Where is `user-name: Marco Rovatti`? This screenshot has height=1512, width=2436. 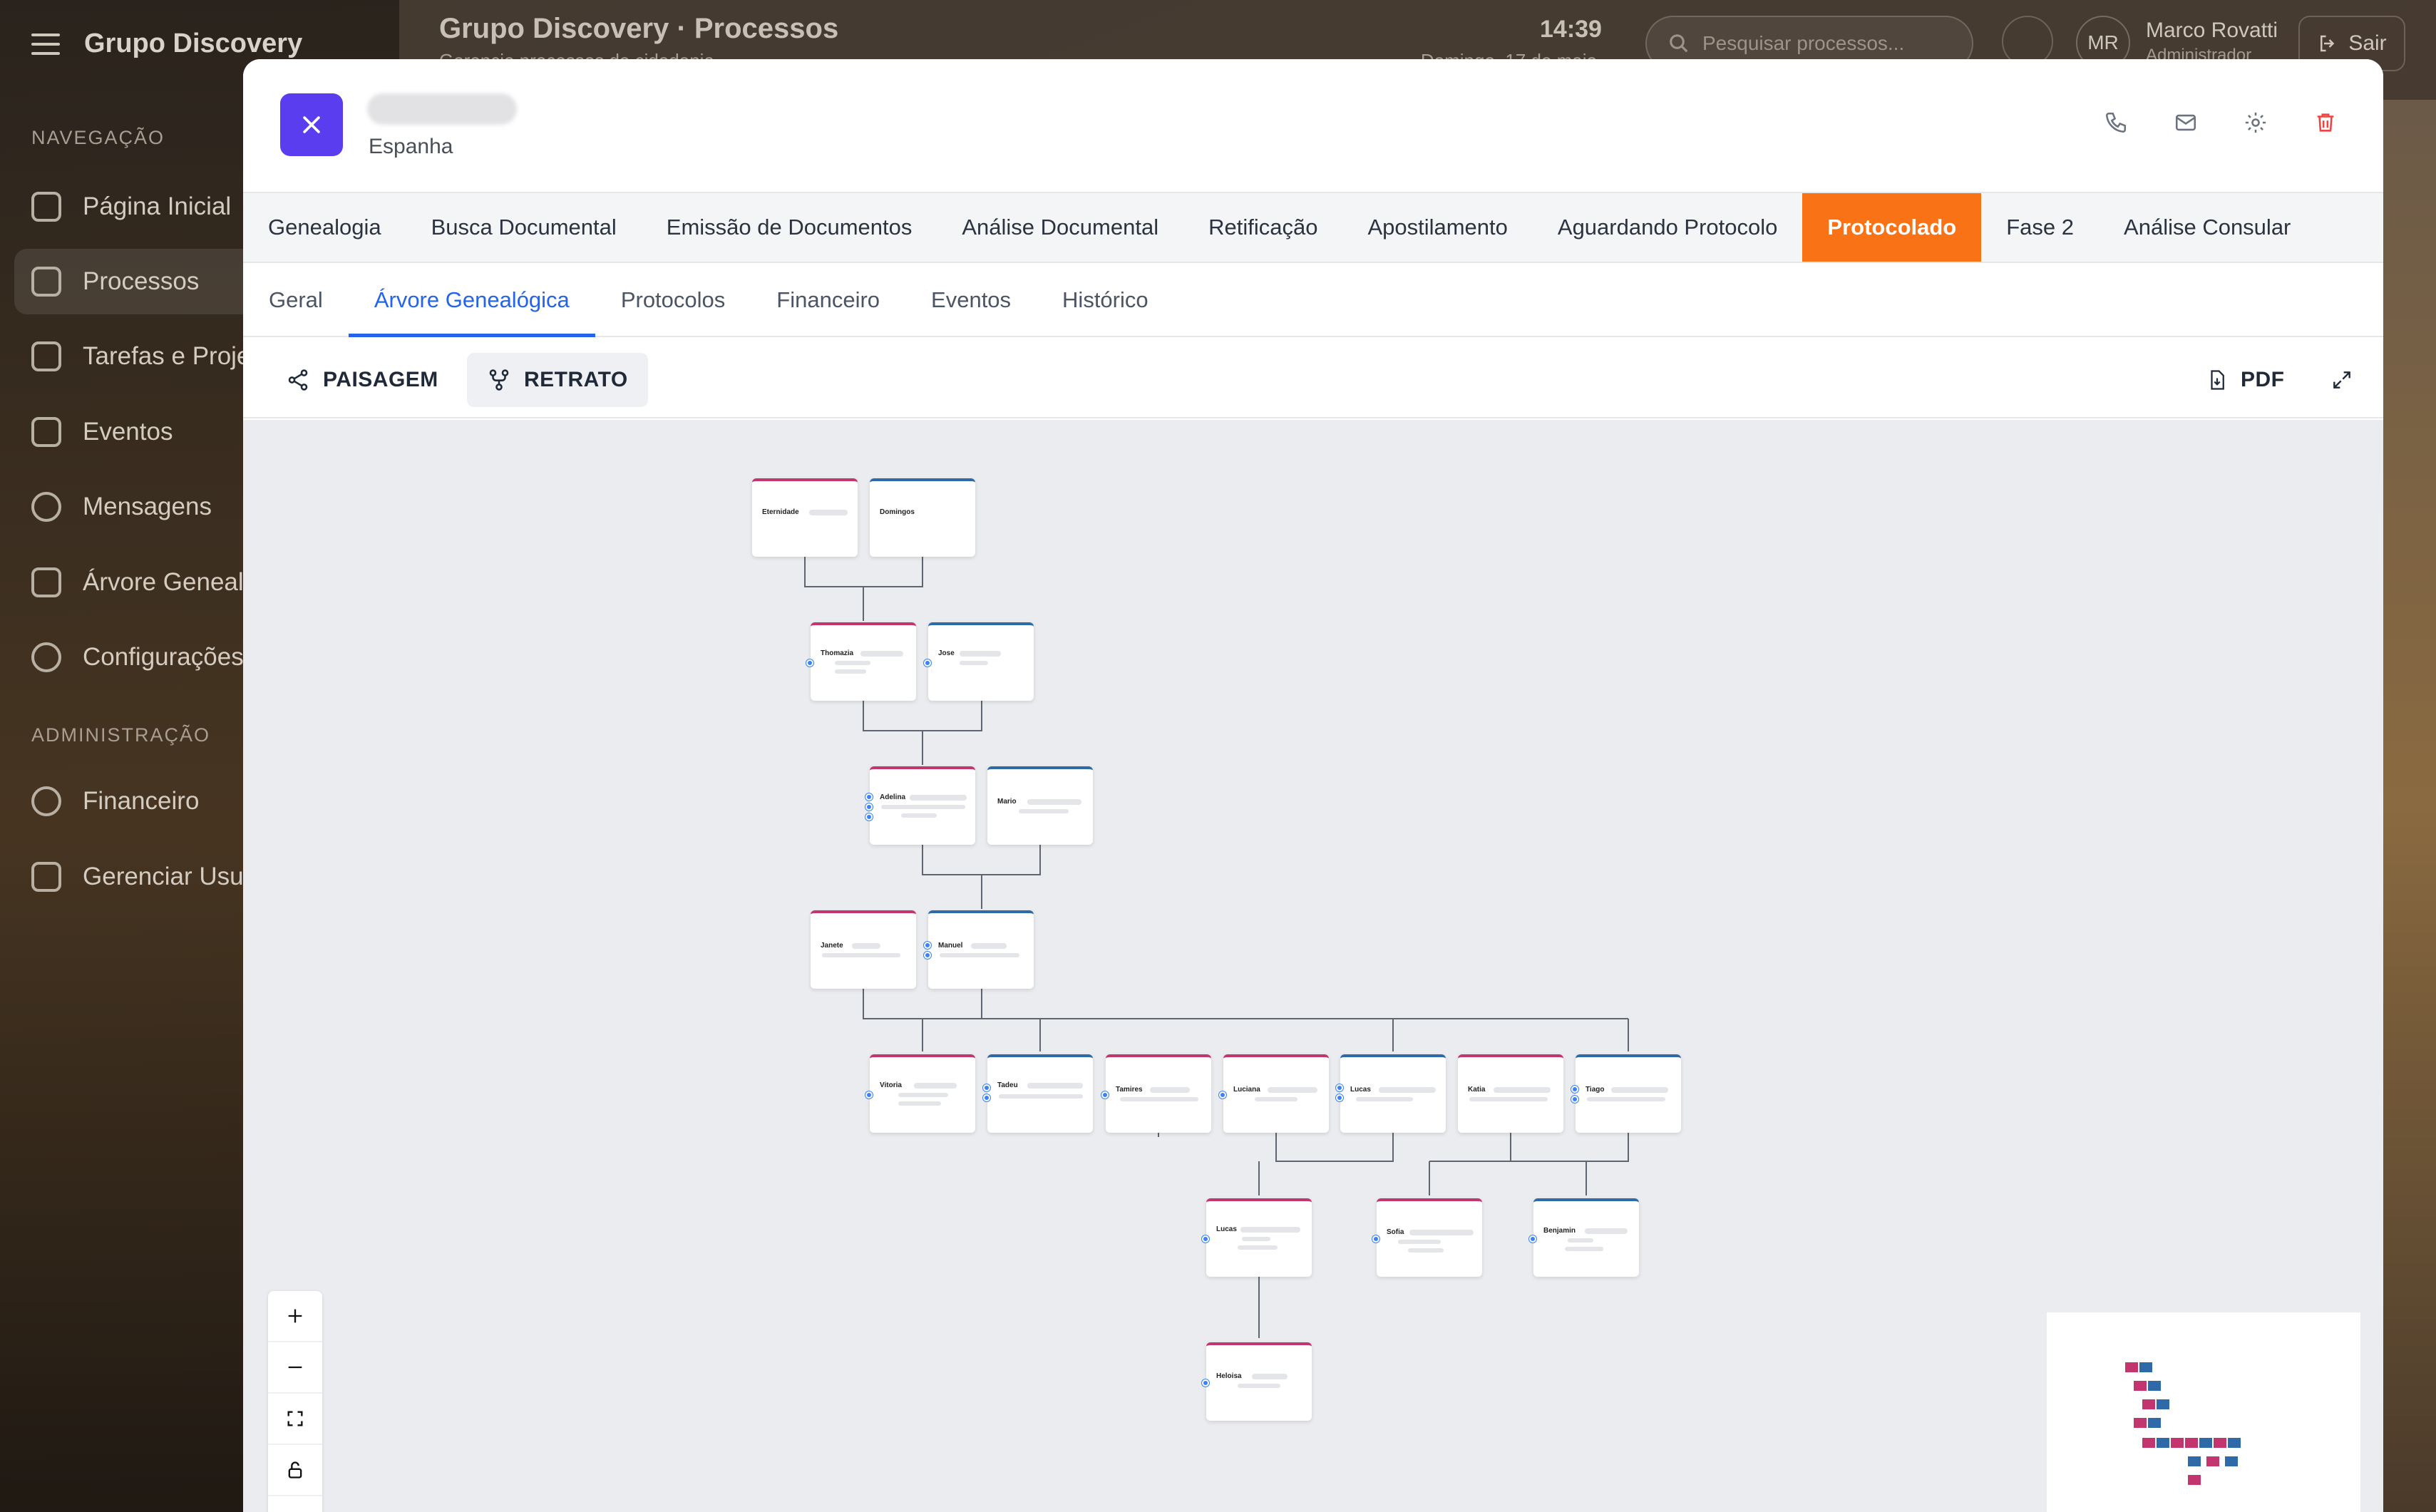 user-name: Marco Rovatti is located at coordinates (2212, 30).